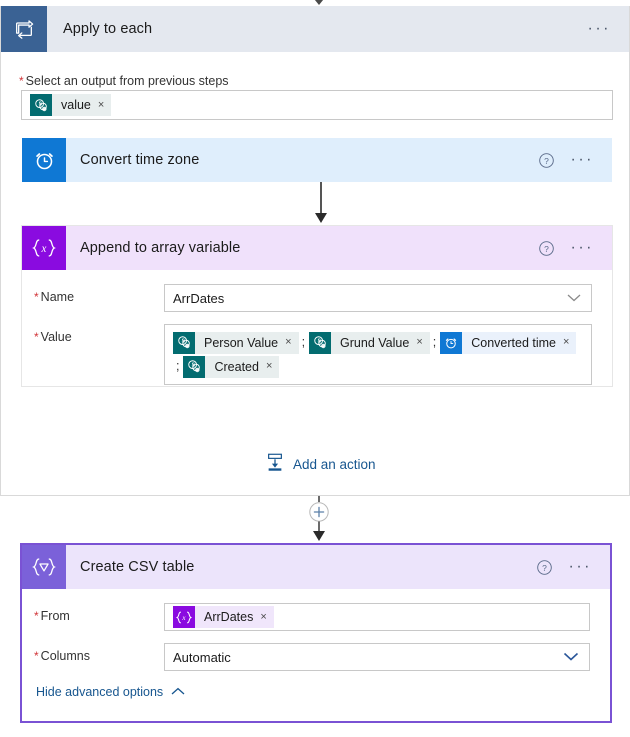  What do you see at coordinates (140, 160) in the screenshot?
I see `convert-time-zone-title: Convert time zone` at bounding box center [140, 160].